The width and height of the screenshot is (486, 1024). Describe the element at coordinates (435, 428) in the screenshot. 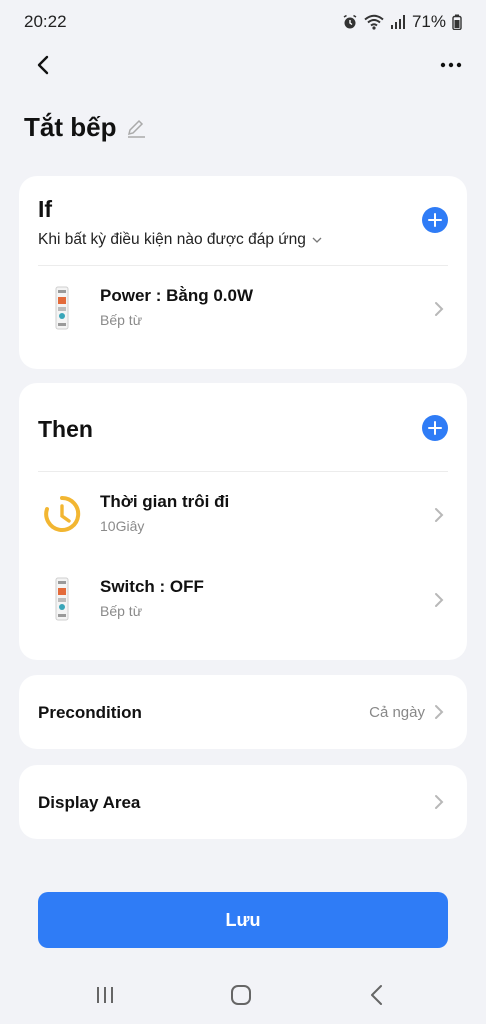

I see `add-action-plus-icon` at that location.